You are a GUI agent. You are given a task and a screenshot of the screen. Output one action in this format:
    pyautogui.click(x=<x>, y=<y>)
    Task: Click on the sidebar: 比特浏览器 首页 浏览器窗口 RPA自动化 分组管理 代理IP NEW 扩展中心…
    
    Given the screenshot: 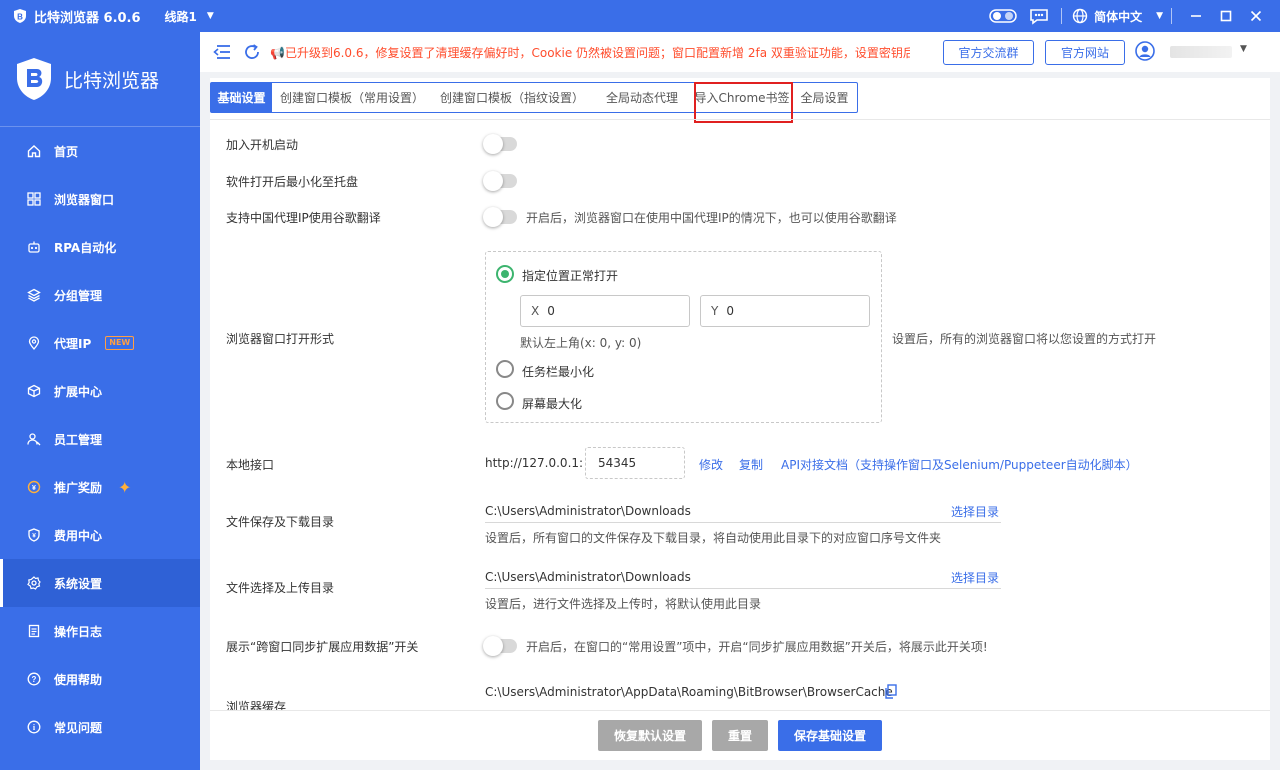 What is the action you would take?
    pyautogui.click(x=100, y=401)
    